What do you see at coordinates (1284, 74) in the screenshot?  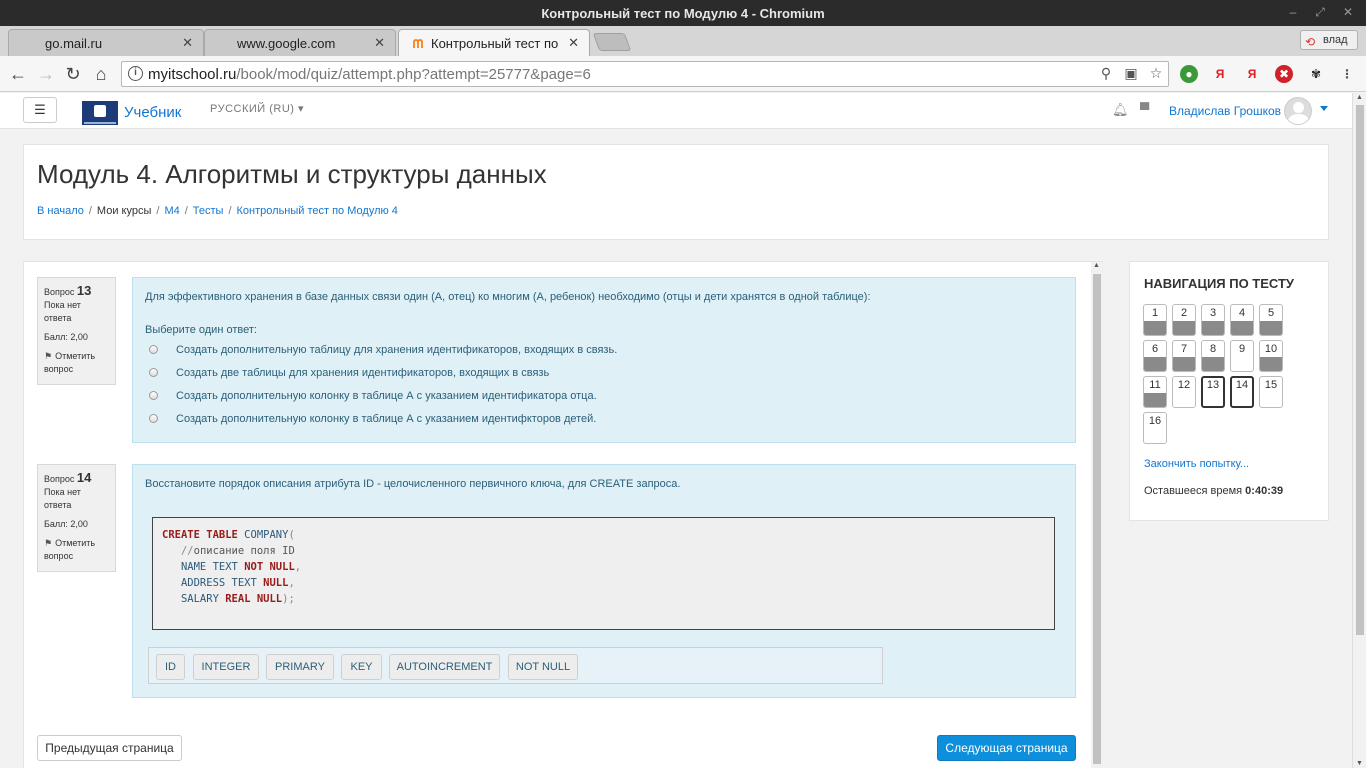 I see `adblock-icon: ✖` at bounding box center [1284, 74].